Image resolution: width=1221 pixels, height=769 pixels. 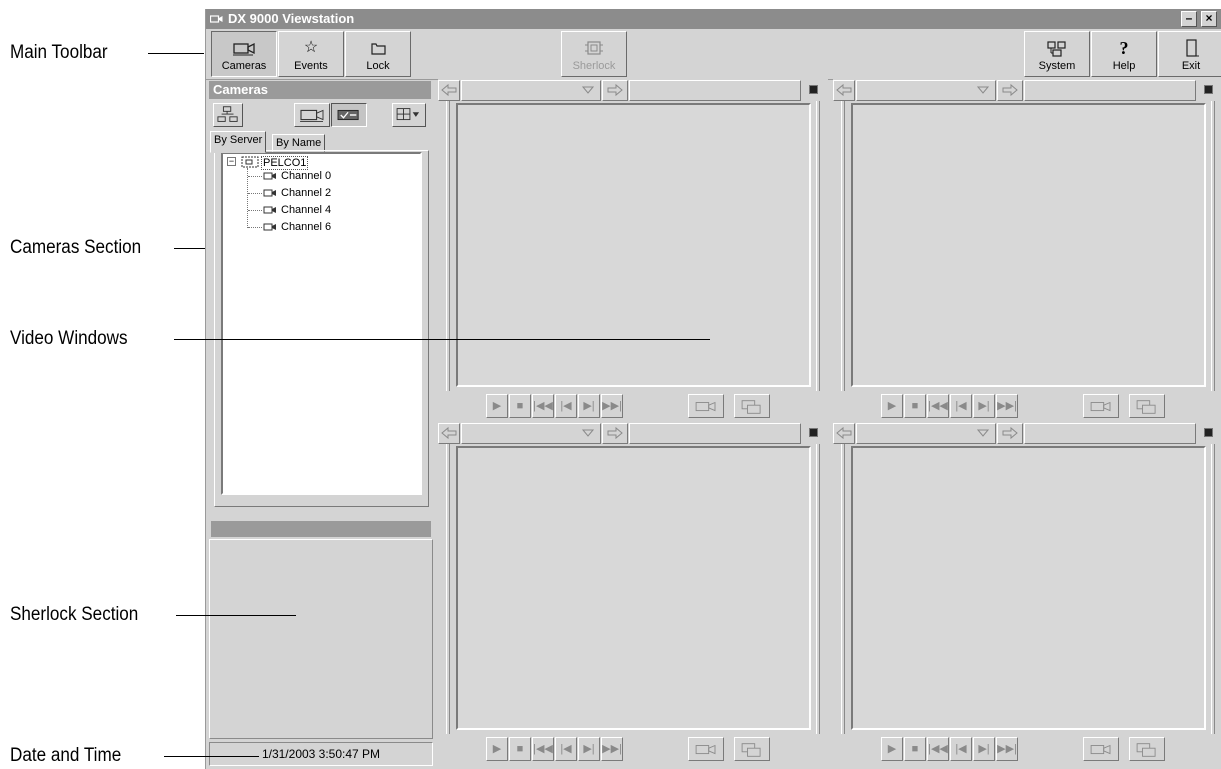 I want to click on server-view-button, so click(x=228, y=115).